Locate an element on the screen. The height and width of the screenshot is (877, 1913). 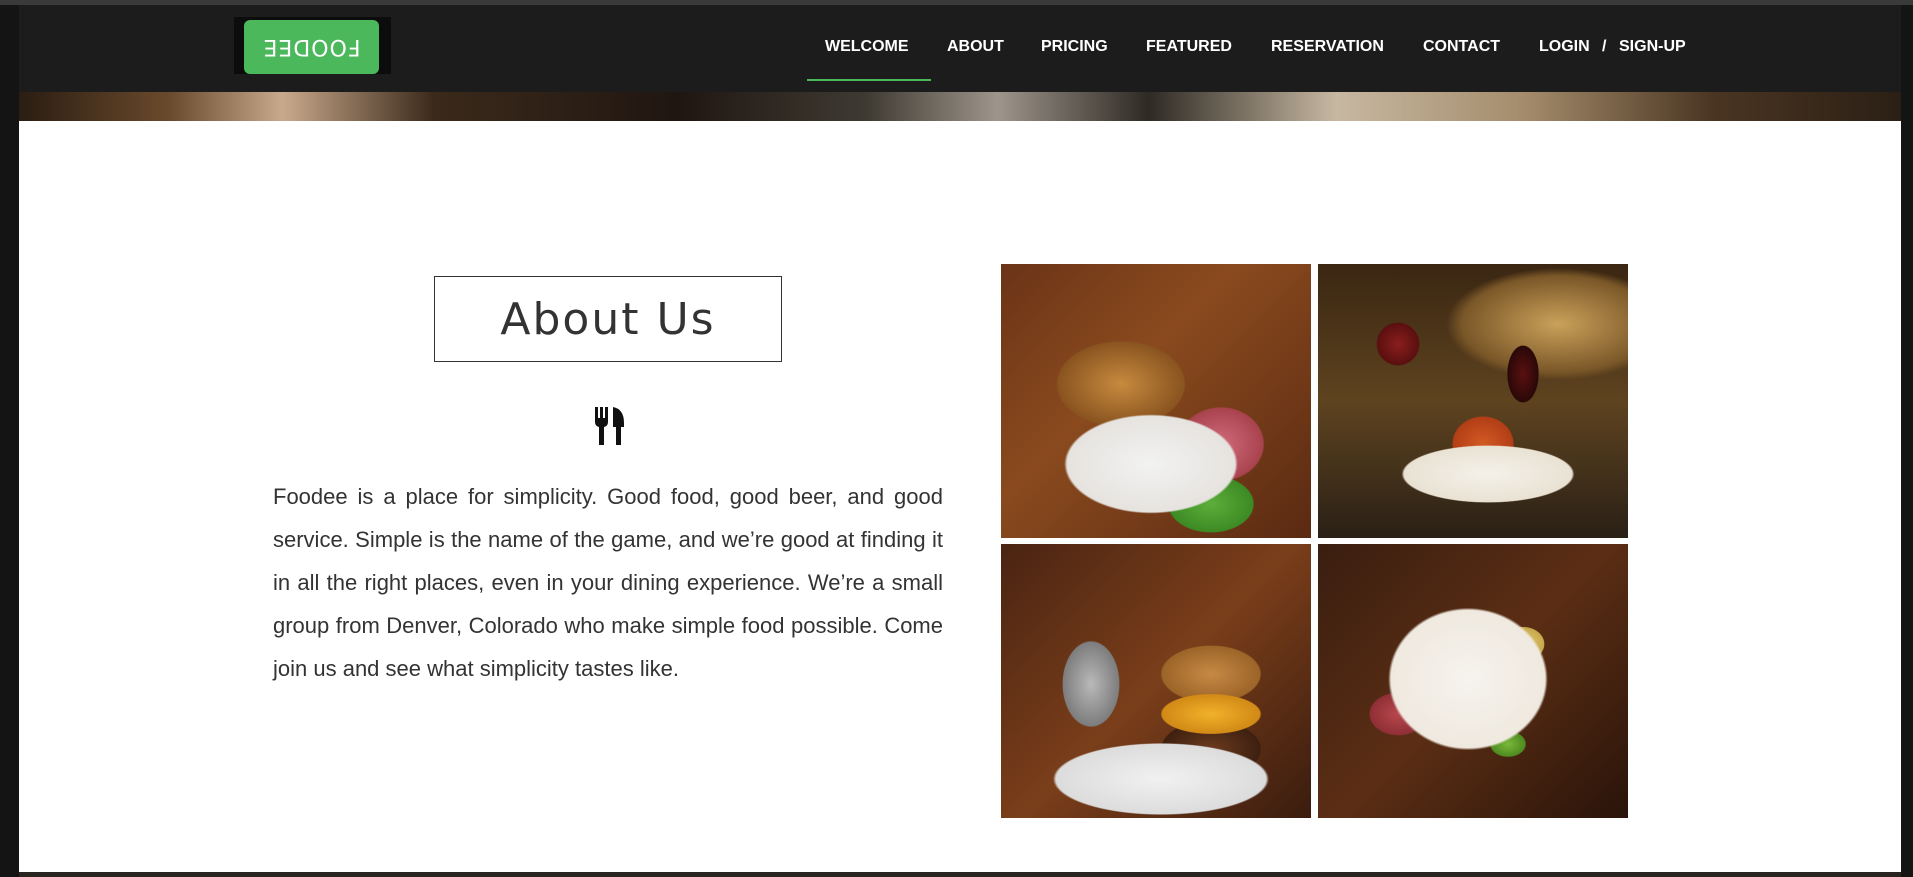
fries-and-pastrami-photo is located at coordinates (1156, 401).